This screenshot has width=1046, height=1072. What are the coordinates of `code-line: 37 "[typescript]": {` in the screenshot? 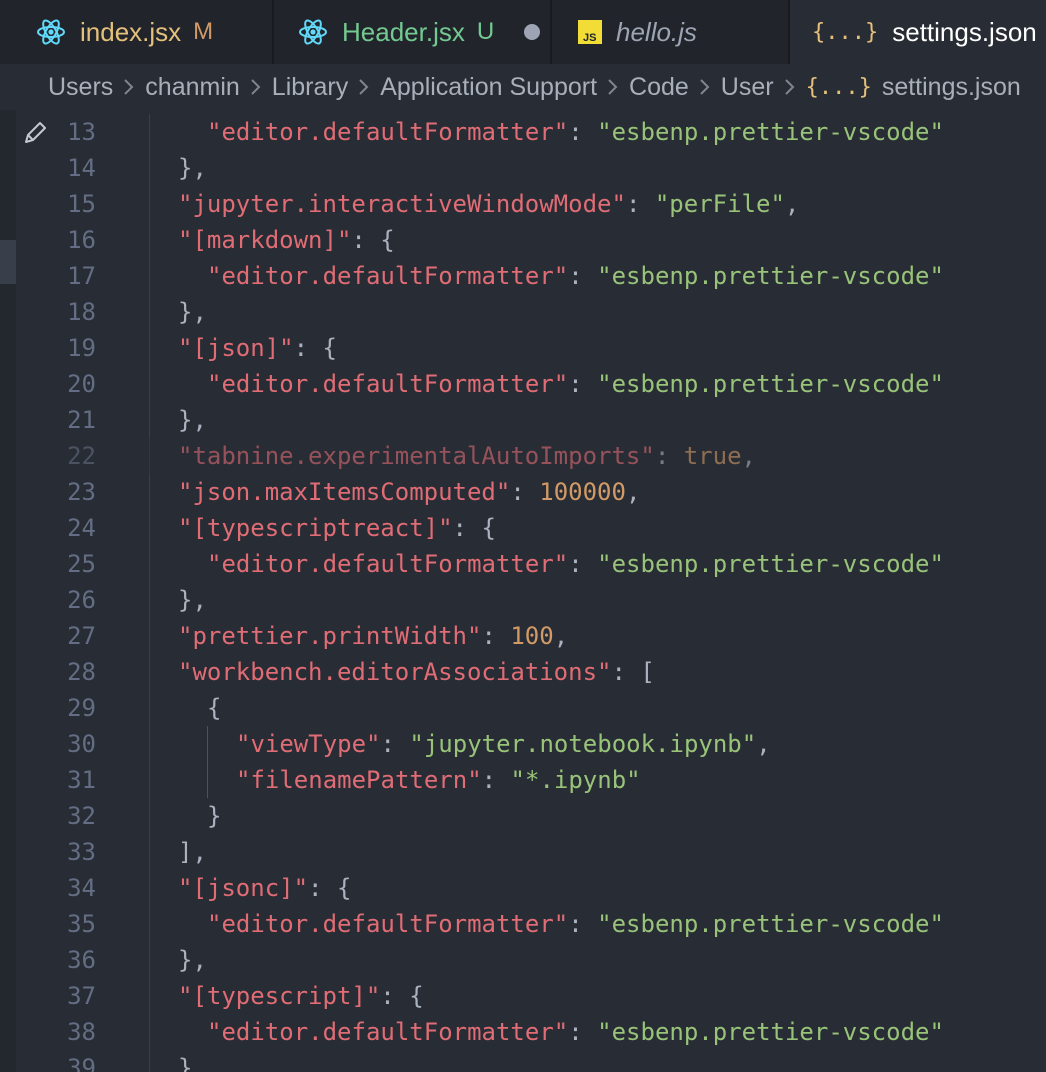 It's located at (523, 996).